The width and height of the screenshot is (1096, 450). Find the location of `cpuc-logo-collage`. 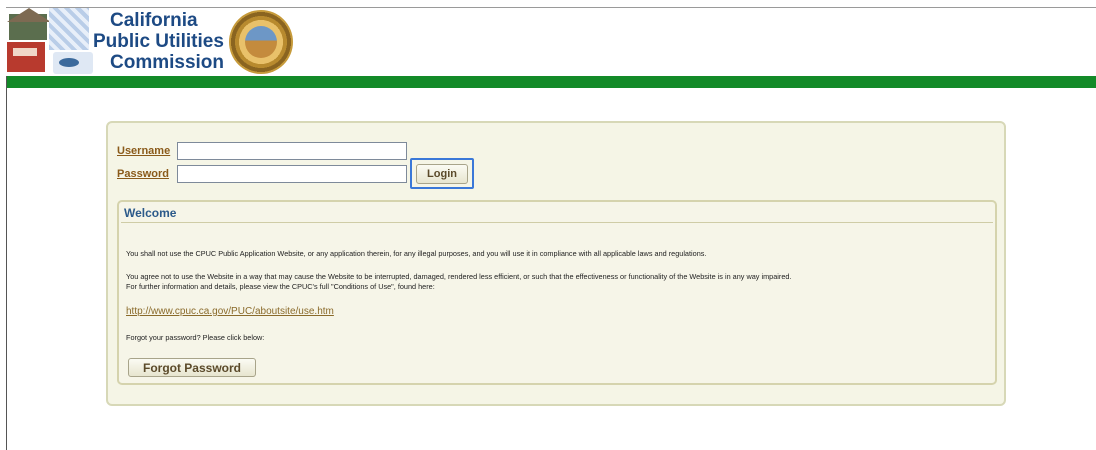

cpuc-logo-collage is located at coordinates (57, 42).